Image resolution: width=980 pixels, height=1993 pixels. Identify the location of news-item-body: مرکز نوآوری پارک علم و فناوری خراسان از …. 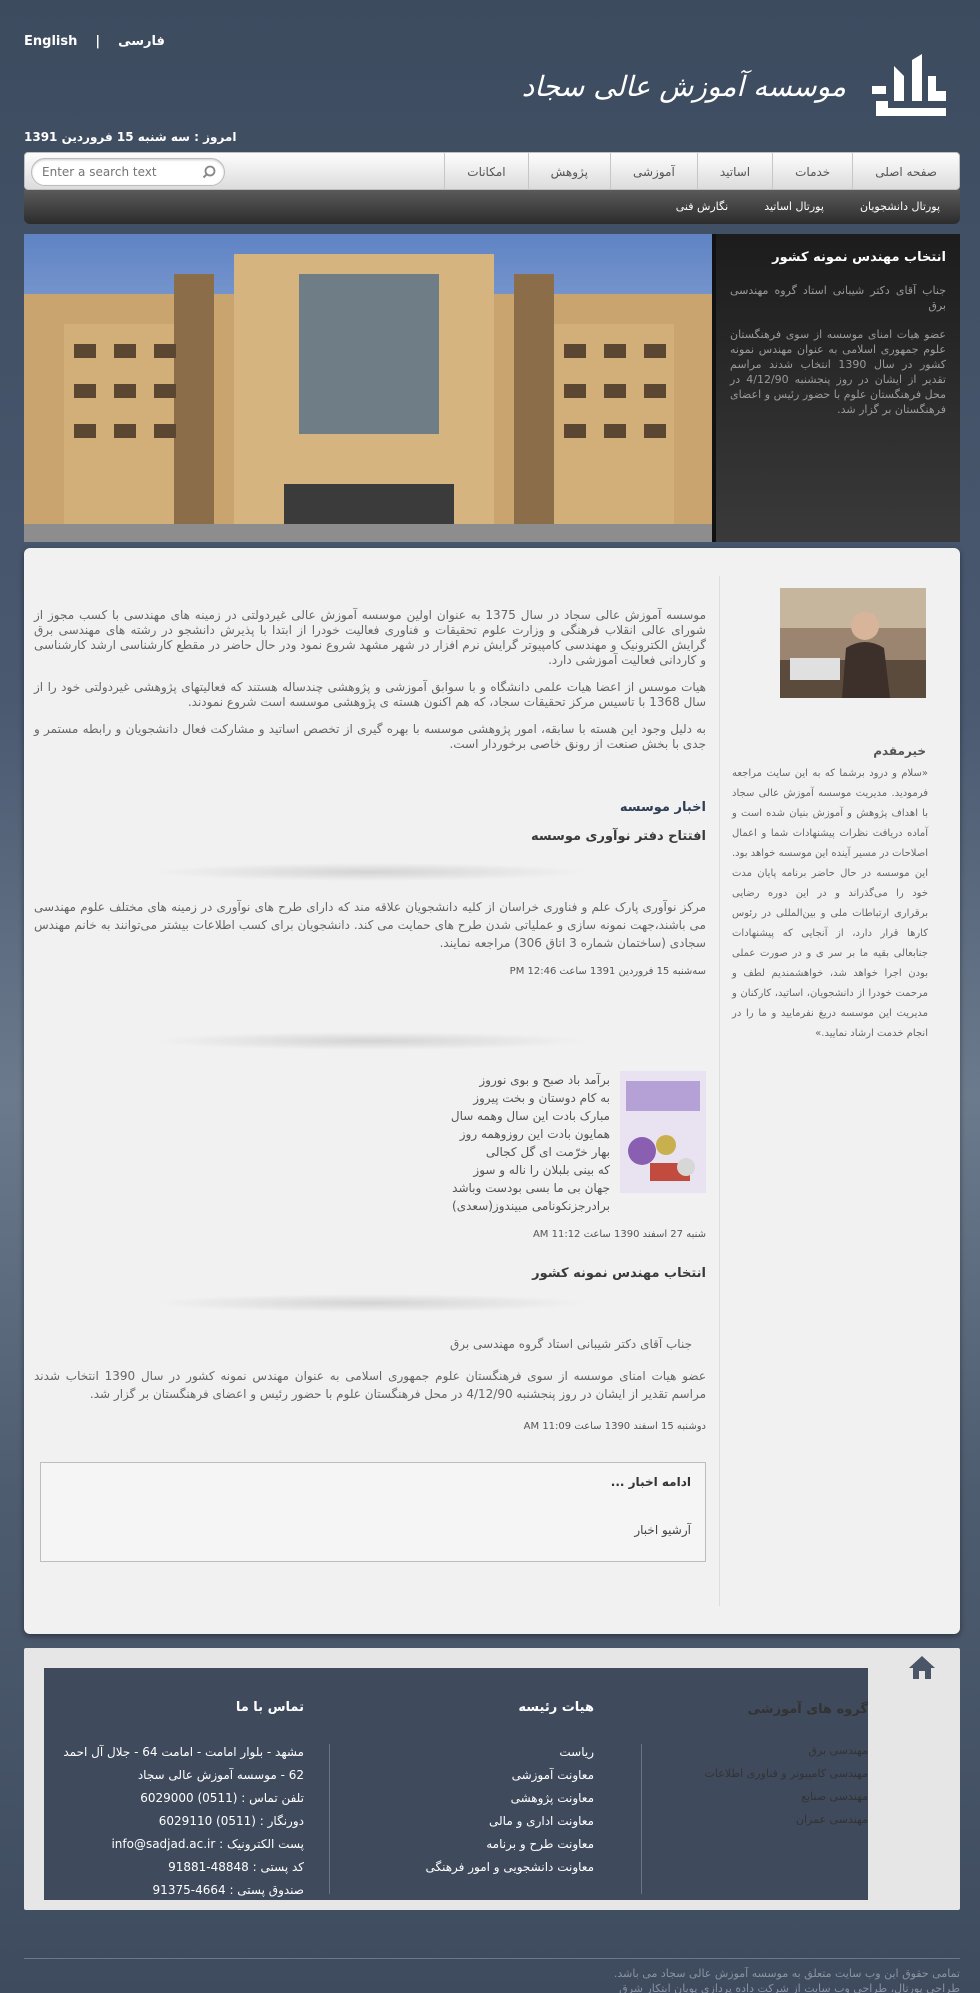
(370, 925).